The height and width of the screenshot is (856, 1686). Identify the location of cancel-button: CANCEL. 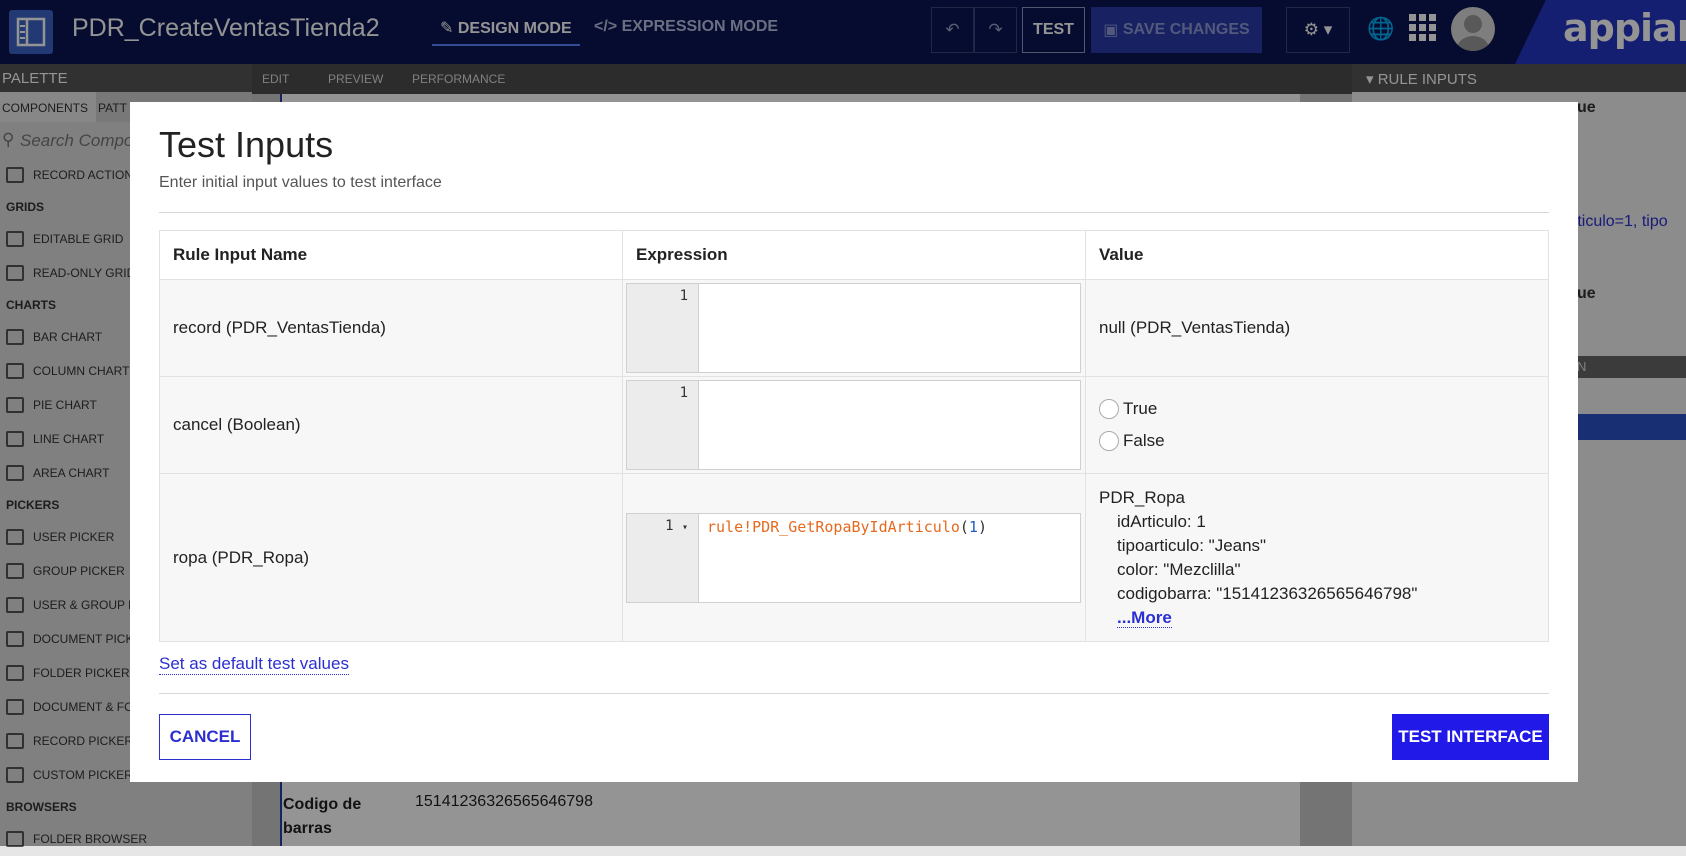
(205, 737).